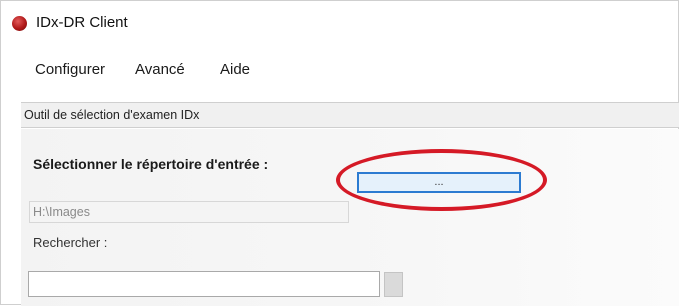  I want to click on search-button, so click(393, 284).